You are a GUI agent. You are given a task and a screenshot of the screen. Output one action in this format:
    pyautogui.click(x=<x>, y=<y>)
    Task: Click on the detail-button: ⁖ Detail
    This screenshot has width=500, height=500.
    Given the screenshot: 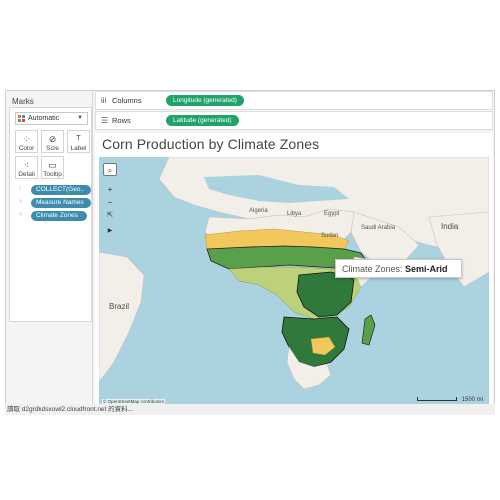 What is the action you would take?
    pyautogui.click(x=26, y=167)
    